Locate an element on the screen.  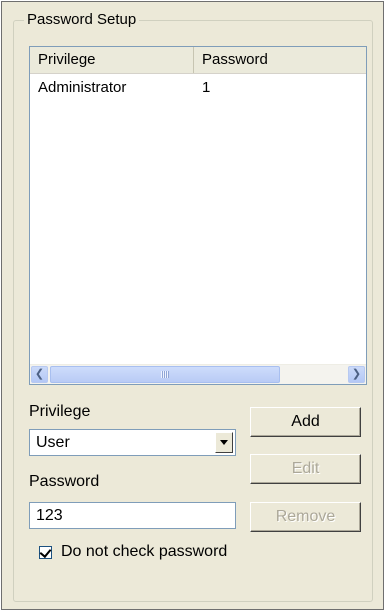
scroll-left-button: ❮ is located at coordinates (39, 374).